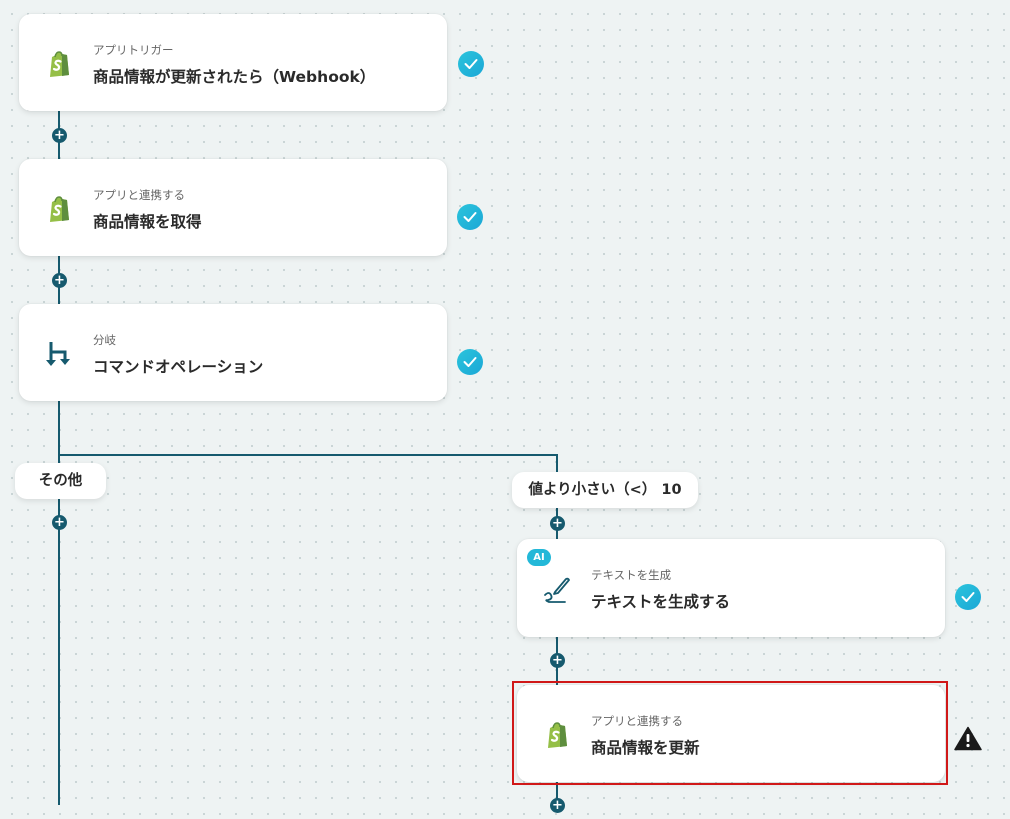  What do you see at coordinates (104, 340) in the screenshot?
I see `step-category: 分岐` at bounding box center [104, 340].